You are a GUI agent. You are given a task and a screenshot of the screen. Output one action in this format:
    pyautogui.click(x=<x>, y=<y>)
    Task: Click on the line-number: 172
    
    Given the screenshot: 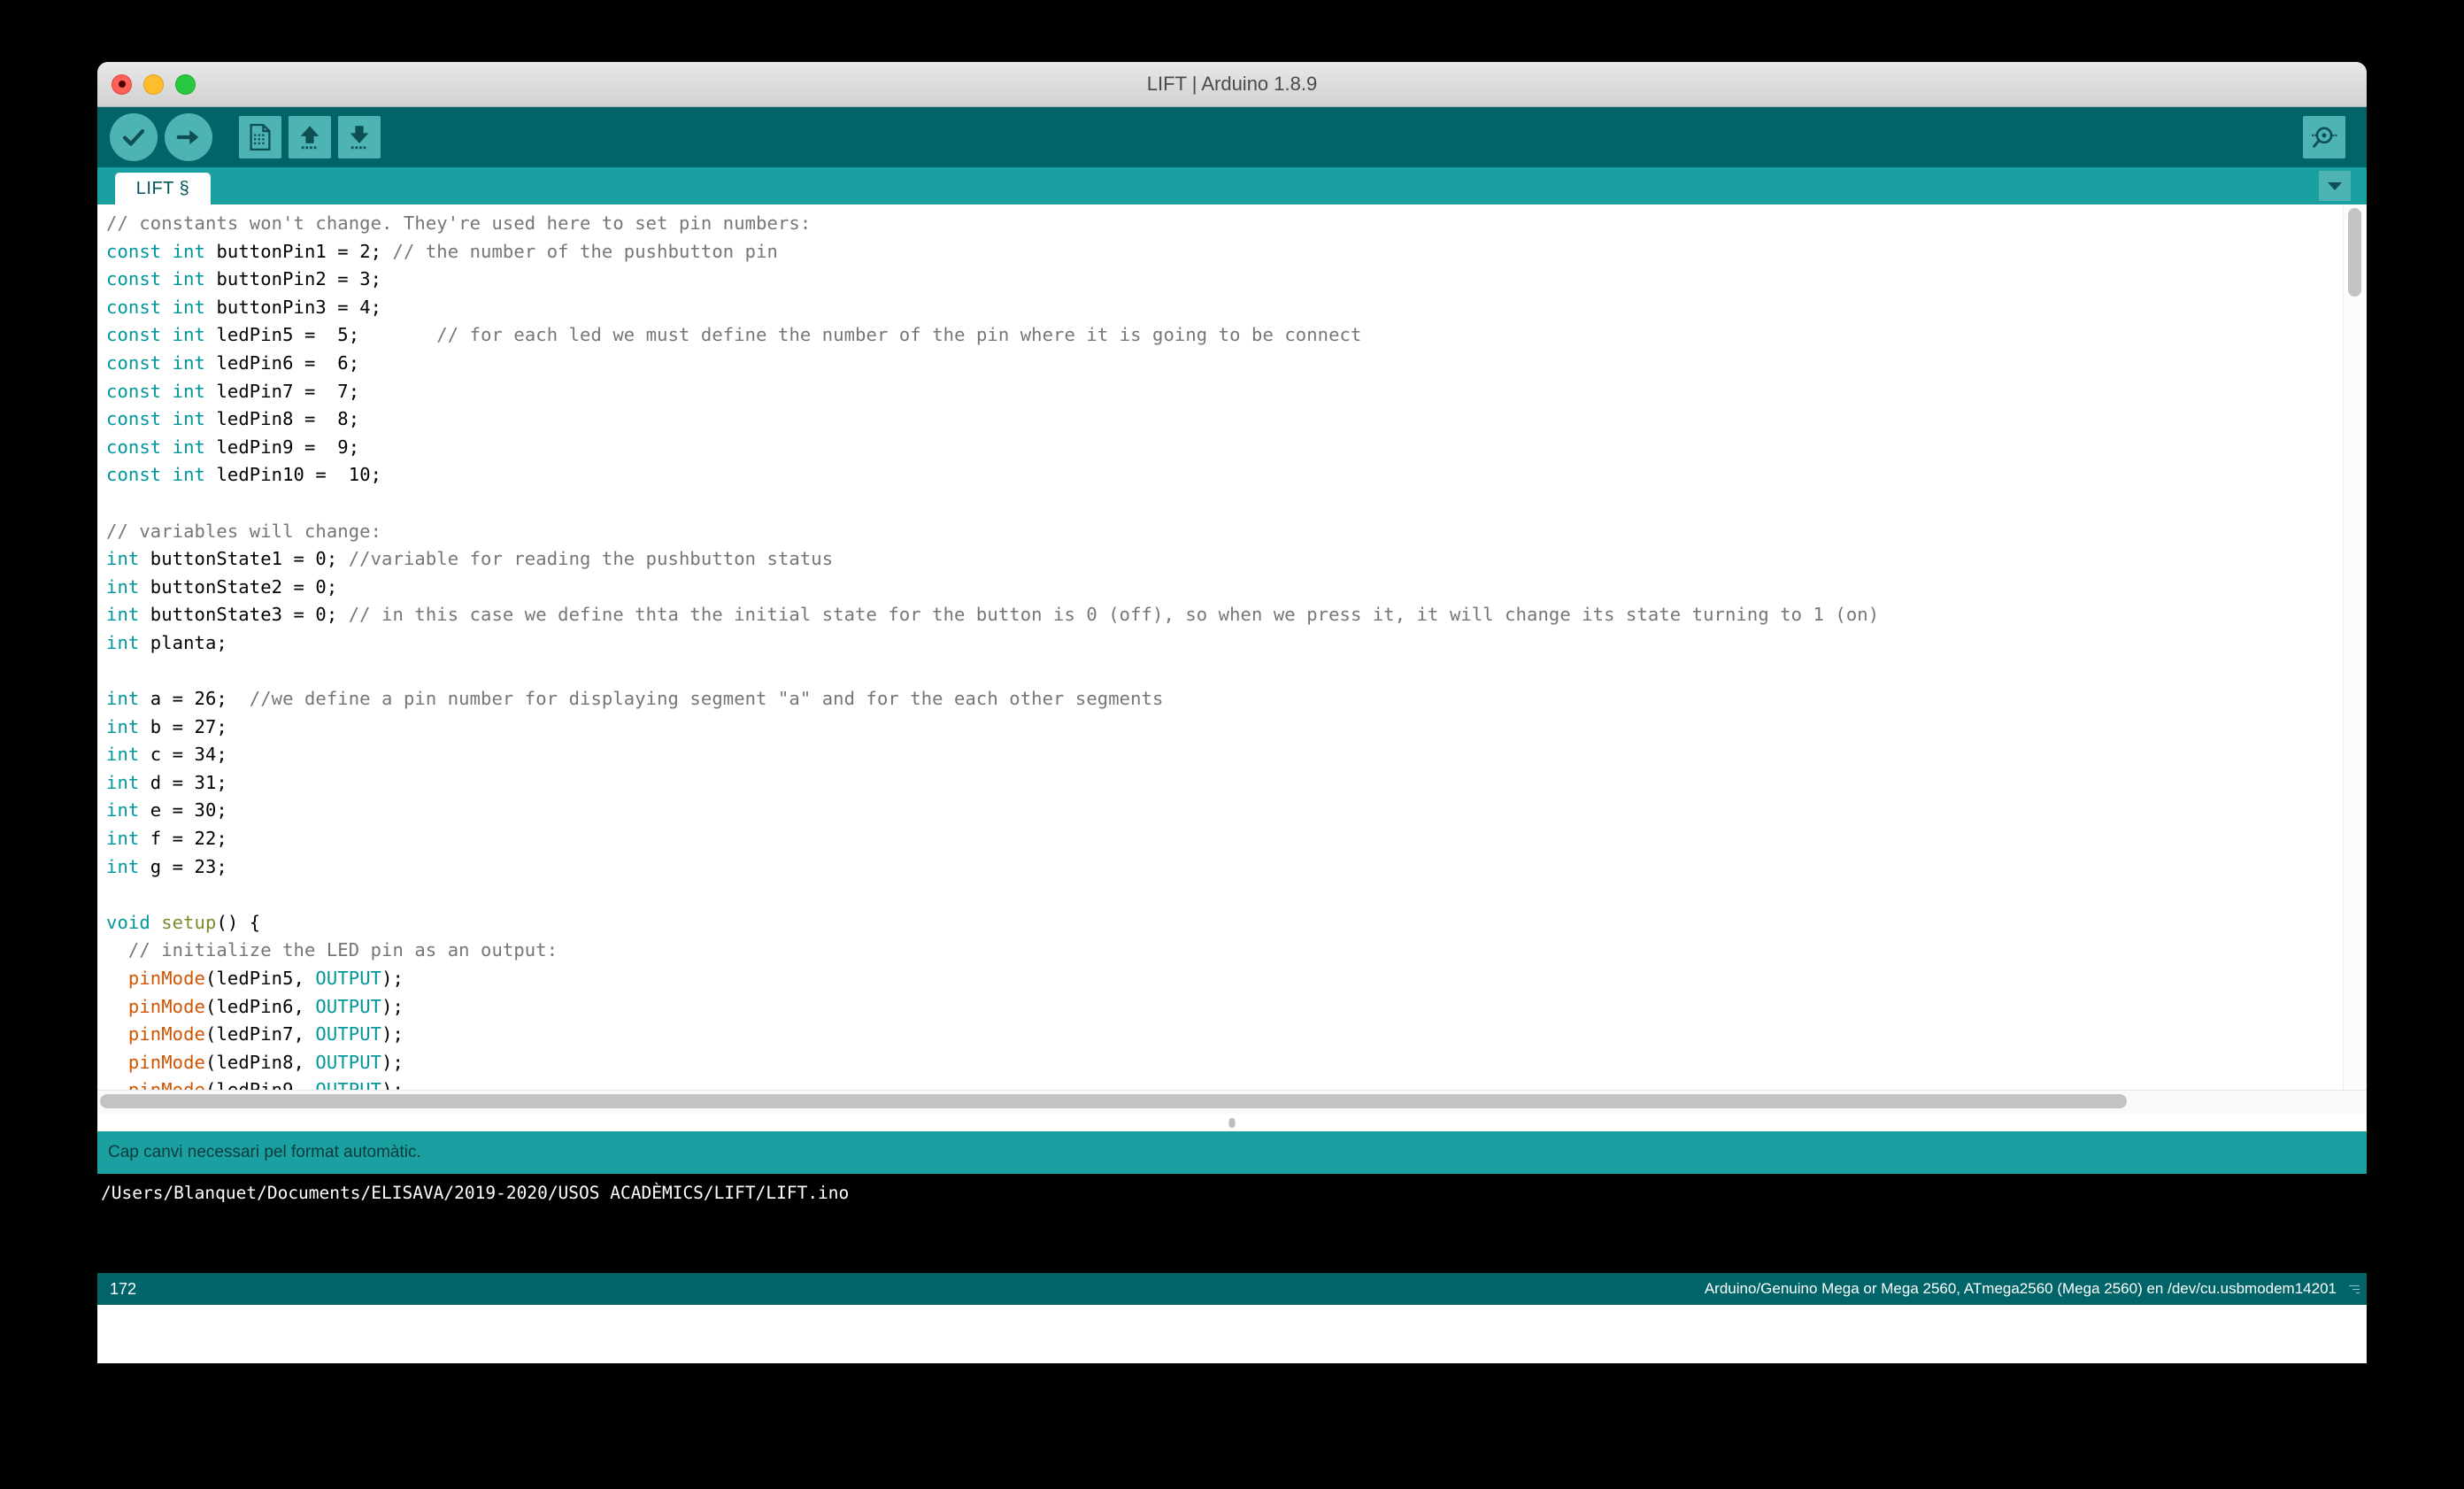 What is the action you would take?
    pyautogui.click(x=124, y=1288)
    